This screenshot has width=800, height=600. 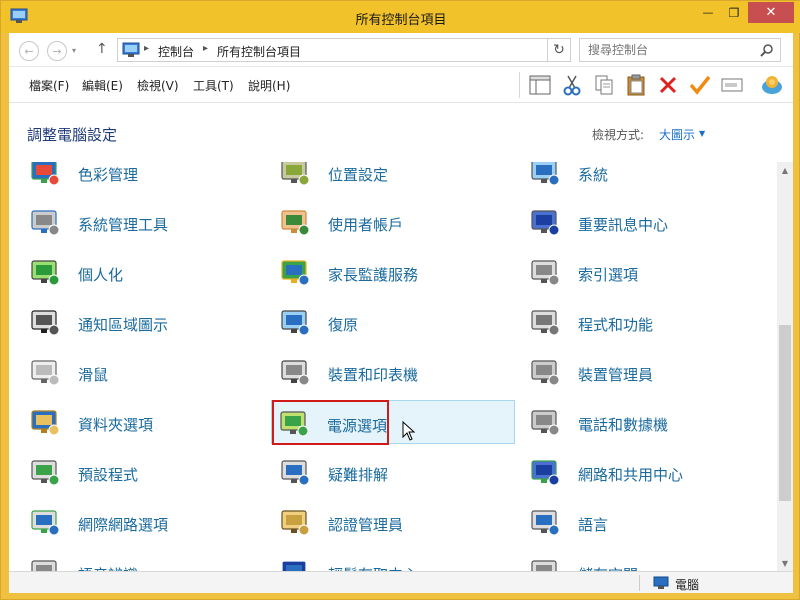 I want to click on phone-modem-icon, so click(x=545, y=422).